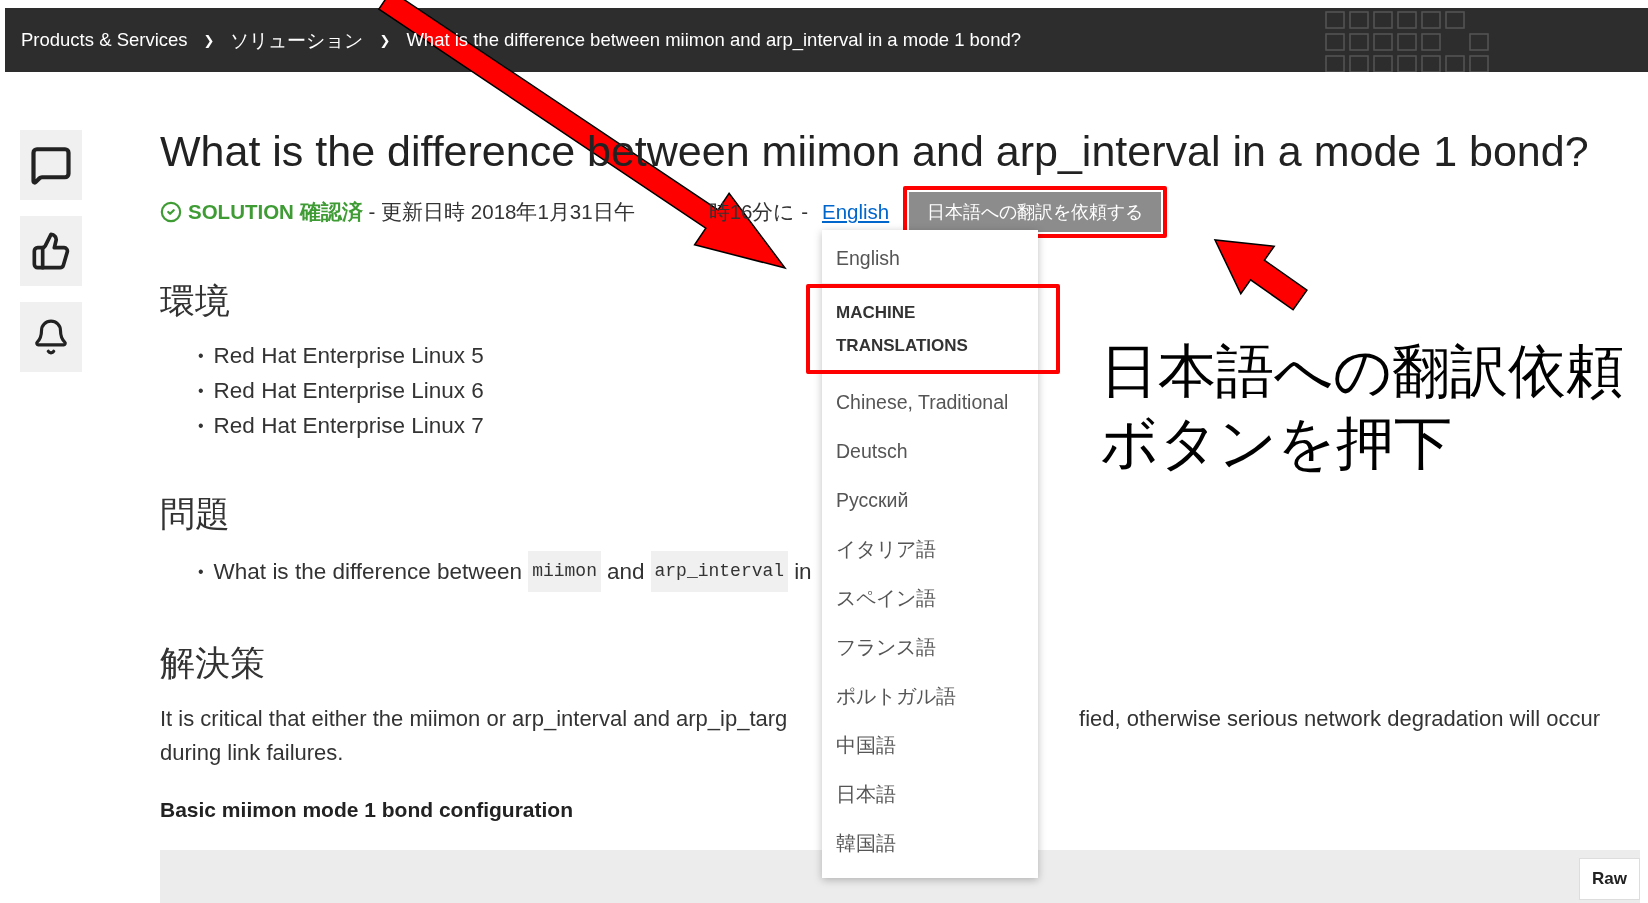 The width and height of the screenshot is (1648, 903). I want to click on section-heading: 環境, so click(195, 301).